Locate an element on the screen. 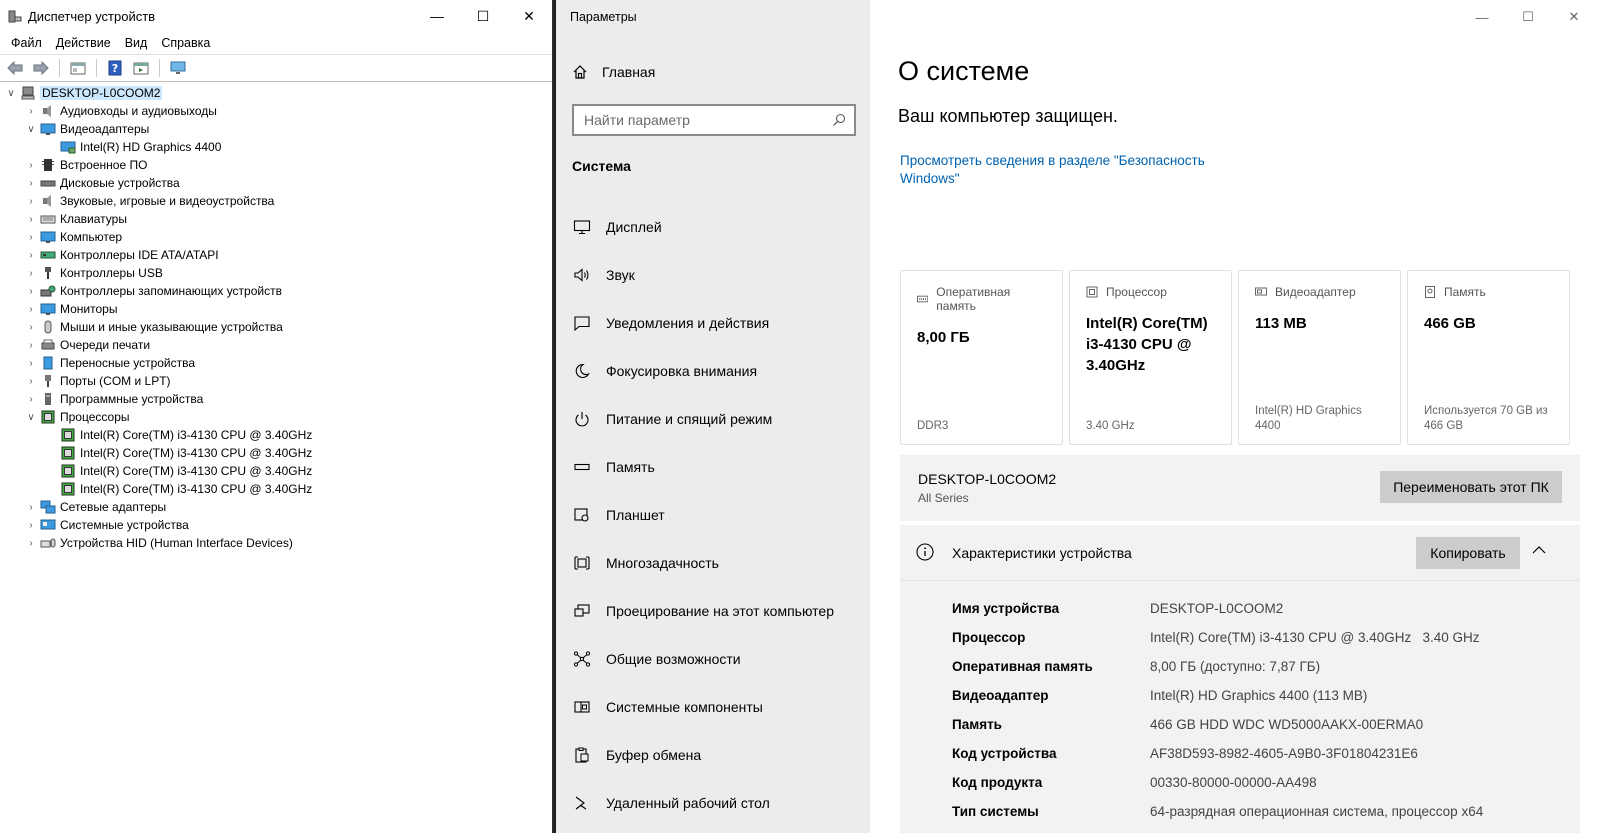 The height and width of the screenshot is (833, 1597). tree-node: › Звуковые, игровые и видеоустройства is located at coordinates (276, 201).